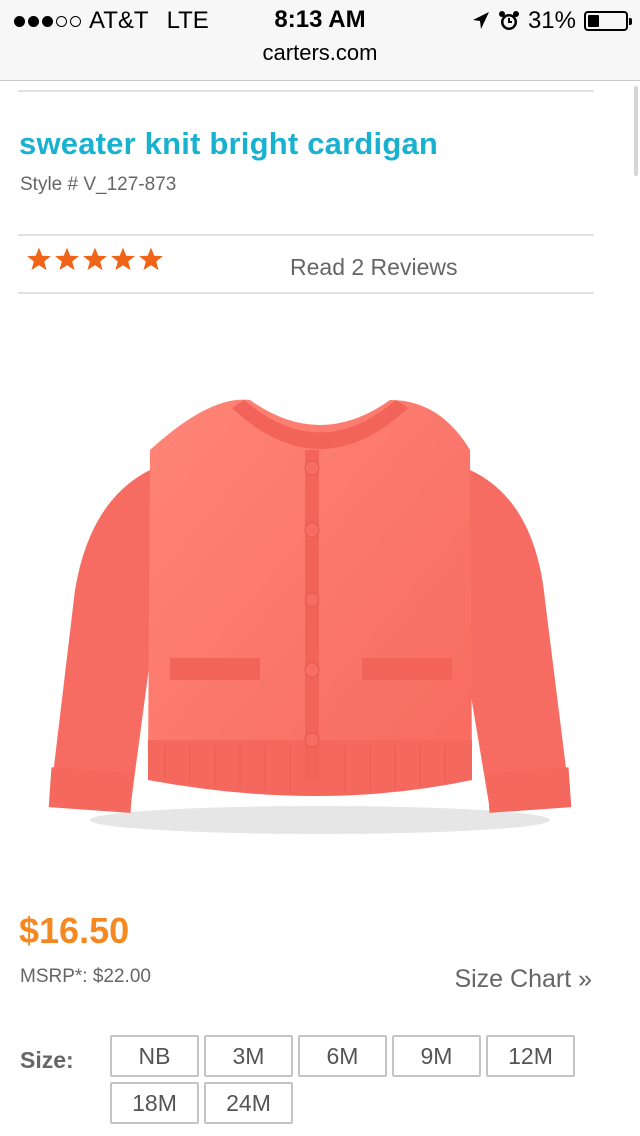 This screenshot has height=1136, width=640. I want to click on size-option-6m: 6M, so click(342, 1056).